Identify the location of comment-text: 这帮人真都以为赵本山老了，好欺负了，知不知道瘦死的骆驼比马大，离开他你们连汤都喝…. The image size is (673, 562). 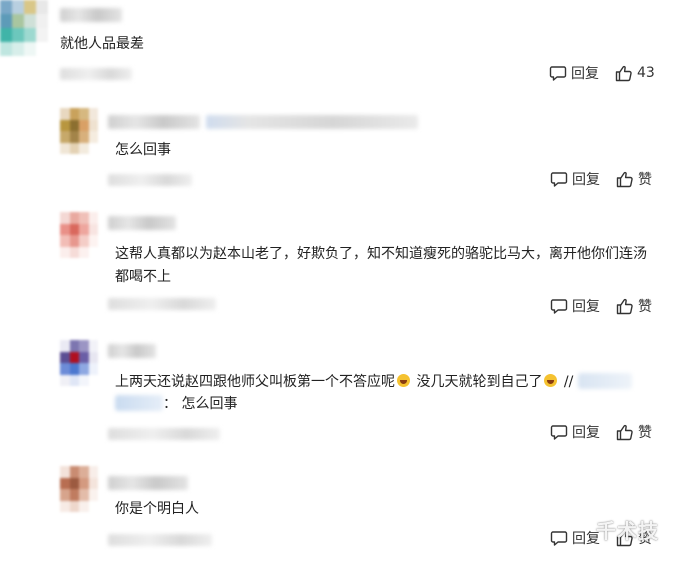
(381, 265).